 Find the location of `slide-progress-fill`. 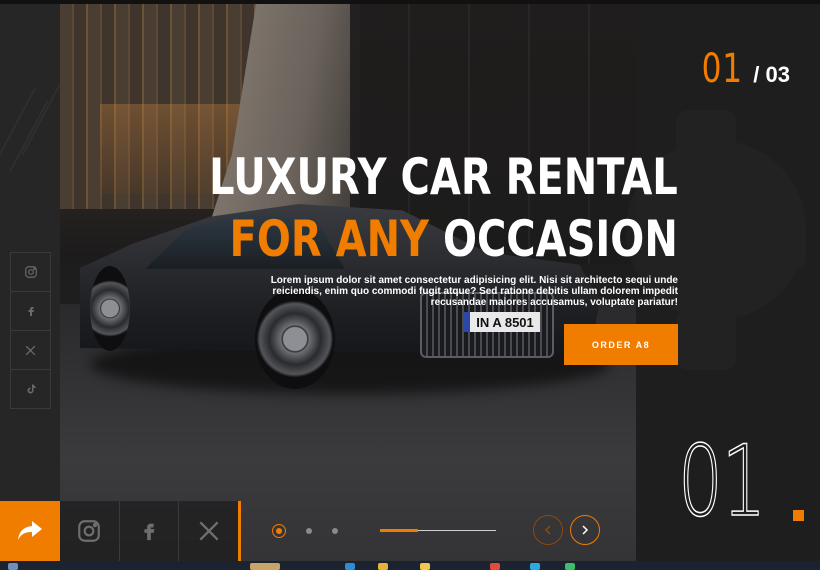

slide-progress-fill is located at coordinates (399, 530).